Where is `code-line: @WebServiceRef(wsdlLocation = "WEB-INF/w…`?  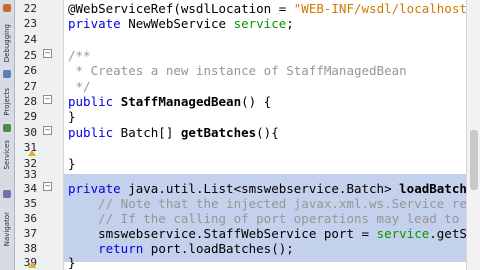 code-line: @WebServiceRef(wsdlLocation = "WEB-INF/w… is located at coordinates (274, 9).